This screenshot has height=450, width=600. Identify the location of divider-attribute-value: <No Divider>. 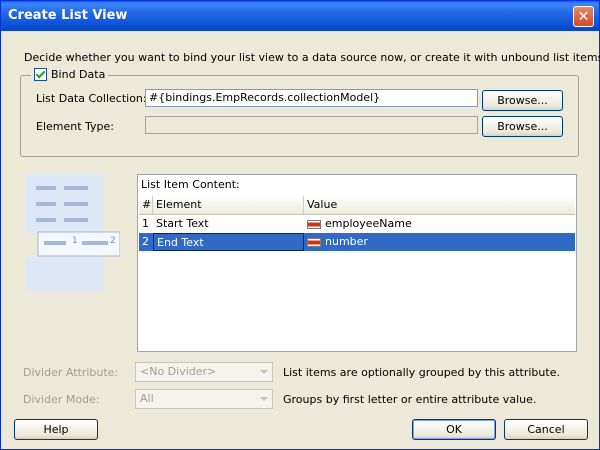
(178, 371).